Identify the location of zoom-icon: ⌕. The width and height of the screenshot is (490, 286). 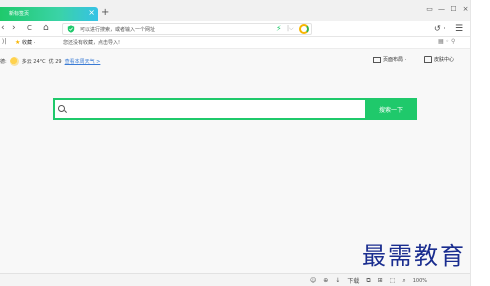
(403, 281).